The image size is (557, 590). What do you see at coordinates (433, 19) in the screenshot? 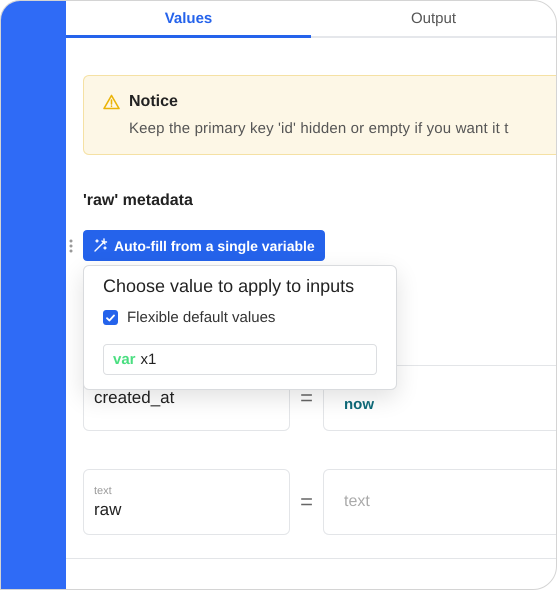
I see `tab: Output` at bounding box center [433, 19].